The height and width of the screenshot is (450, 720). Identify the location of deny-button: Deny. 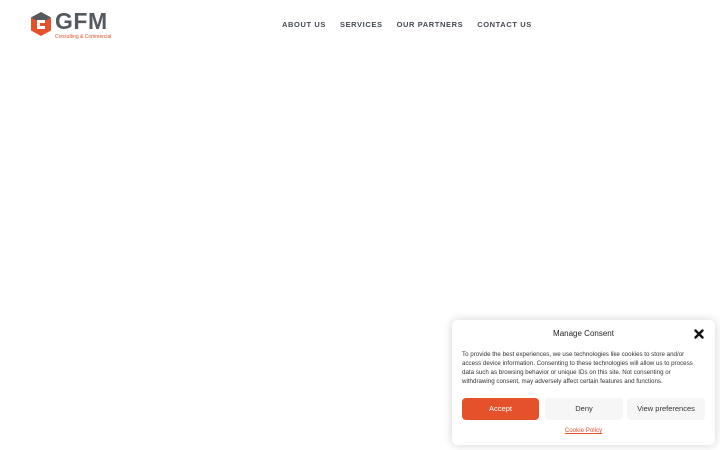
(584, 409).